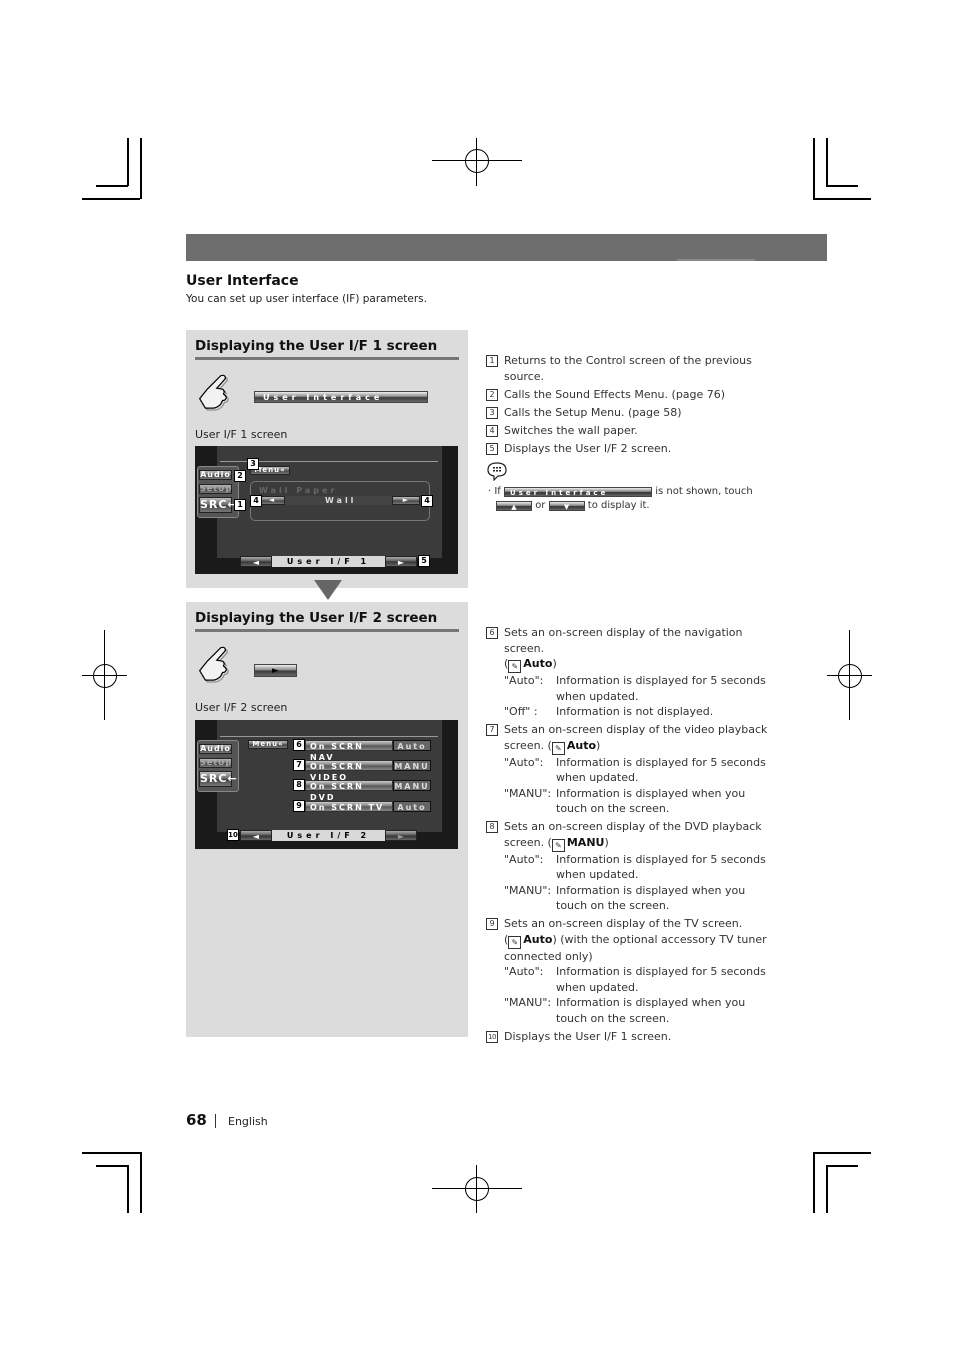  I want to click on callout-4-right: 4, so click(427, 501).